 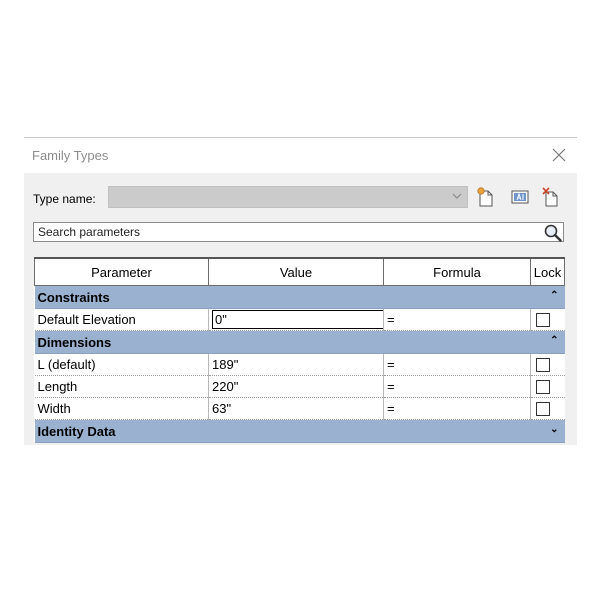 What do you see at coordinates (457, 197) in the screenshot?
I see `chevron-down-icon` at bounding box center [457, 197].